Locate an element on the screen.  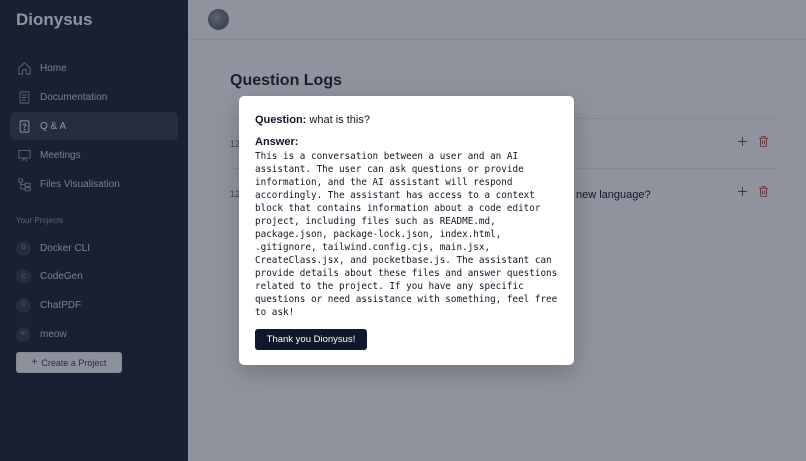
thank-you-button: Thank you Dionysus! is located at coordinates (311, 339).